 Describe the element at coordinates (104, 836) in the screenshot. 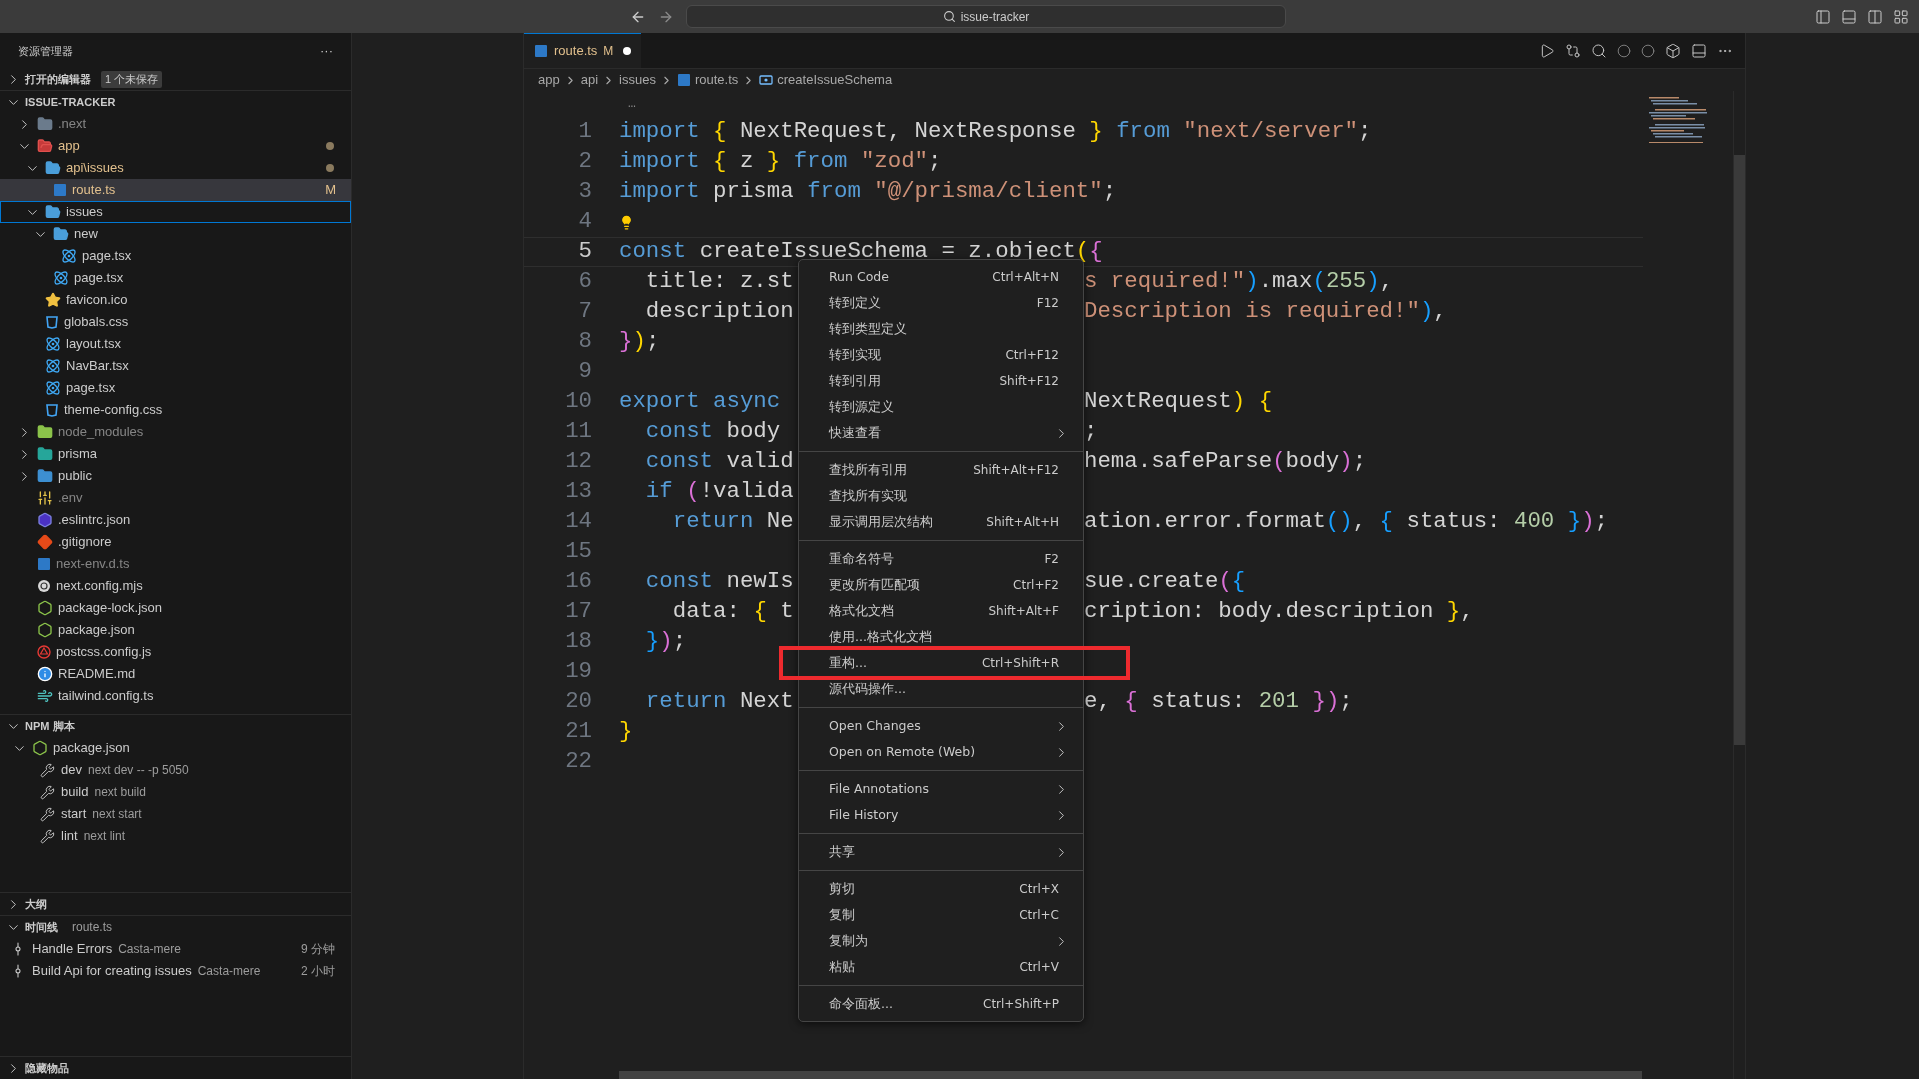

I see `script-command: next lint` at that location.